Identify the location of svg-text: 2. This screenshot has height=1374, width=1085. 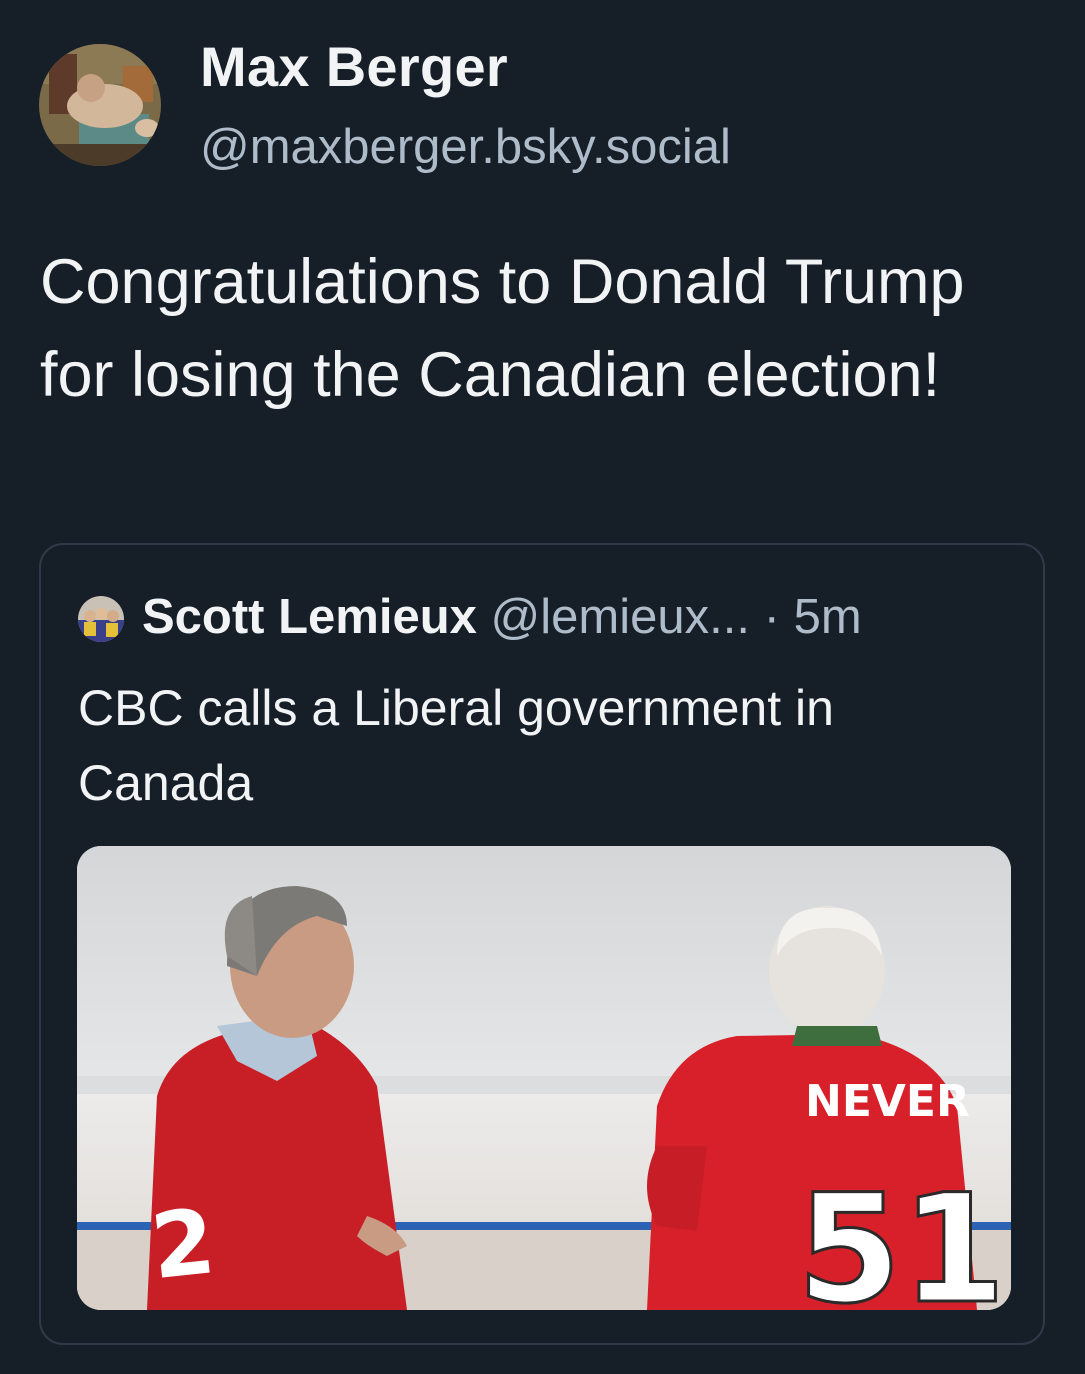
(182, 1244).